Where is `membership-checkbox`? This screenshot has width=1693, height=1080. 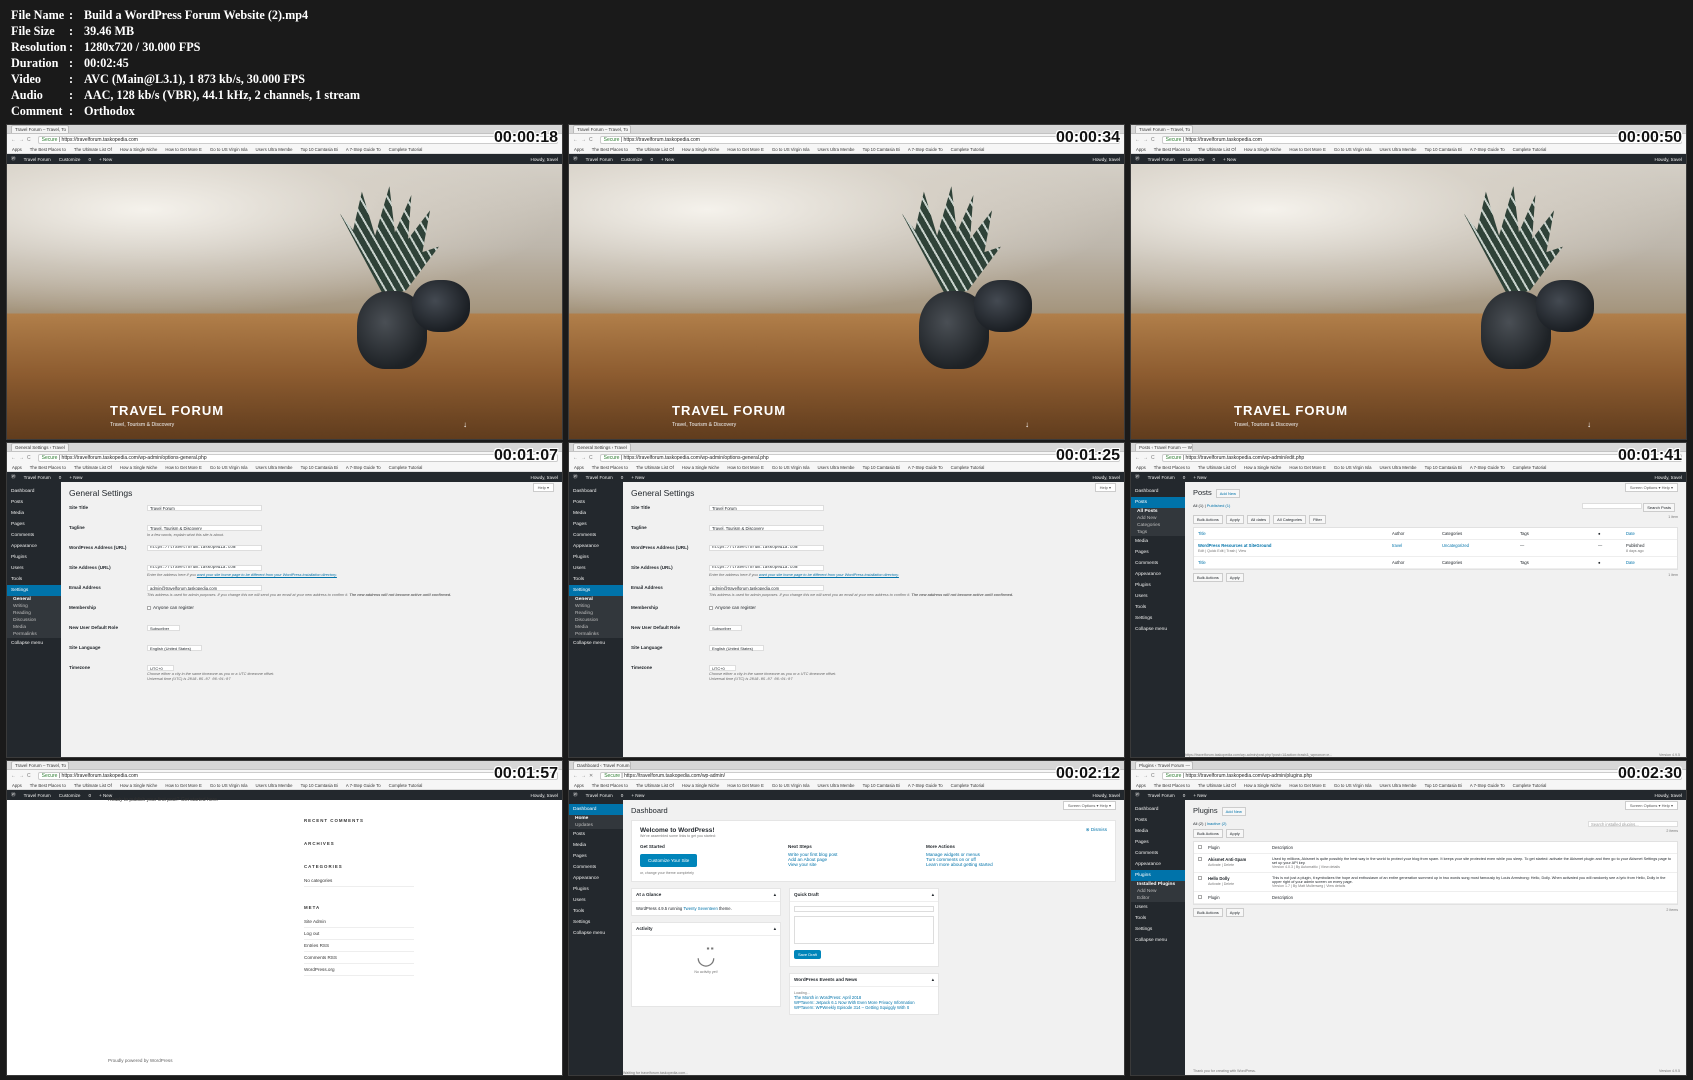 membership-checkbox is located at coordinates (149, 607).